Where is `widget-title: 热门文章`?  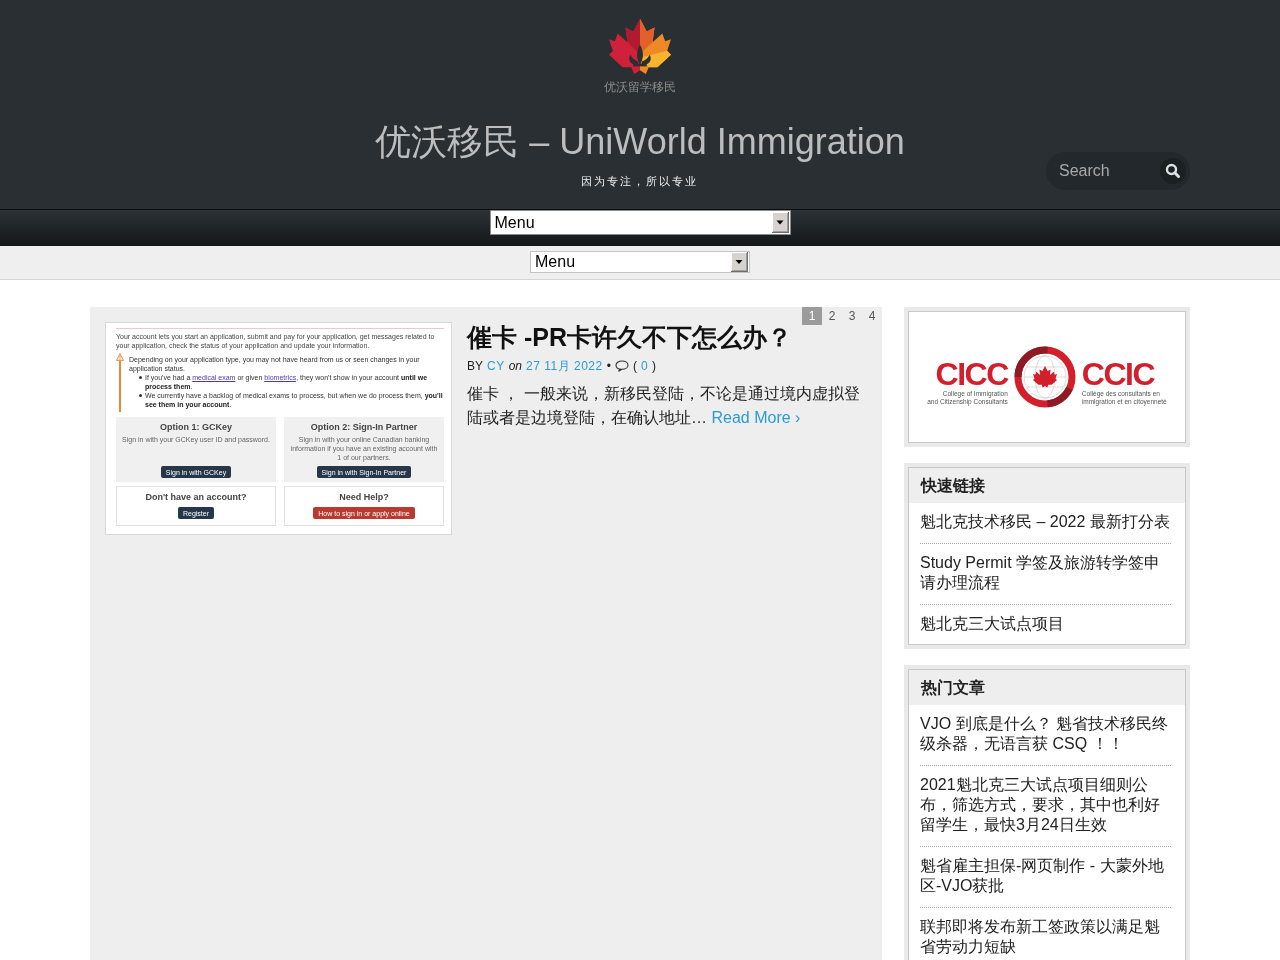 widget-title: 热门文章 is located at coordinates (1047, 687).